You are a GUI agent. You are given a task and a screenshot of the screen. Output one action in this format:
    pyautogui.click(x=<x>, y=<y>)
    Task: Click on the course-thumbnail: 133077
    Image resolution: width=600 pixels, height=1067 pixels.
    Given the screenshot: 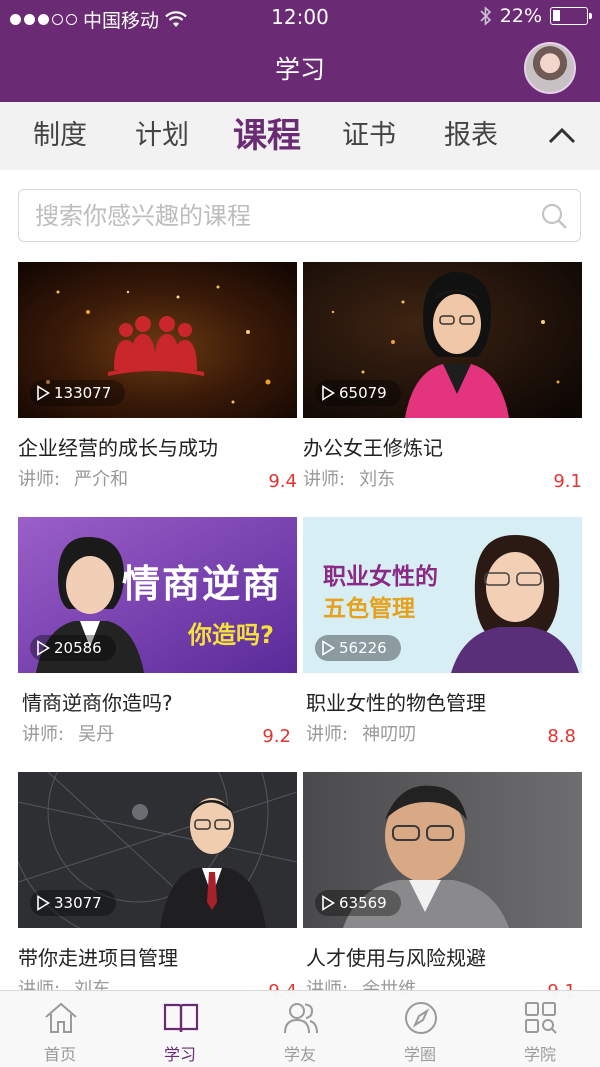 What is the action you would take?
    pyautogui.click(x=157, y=340)
    